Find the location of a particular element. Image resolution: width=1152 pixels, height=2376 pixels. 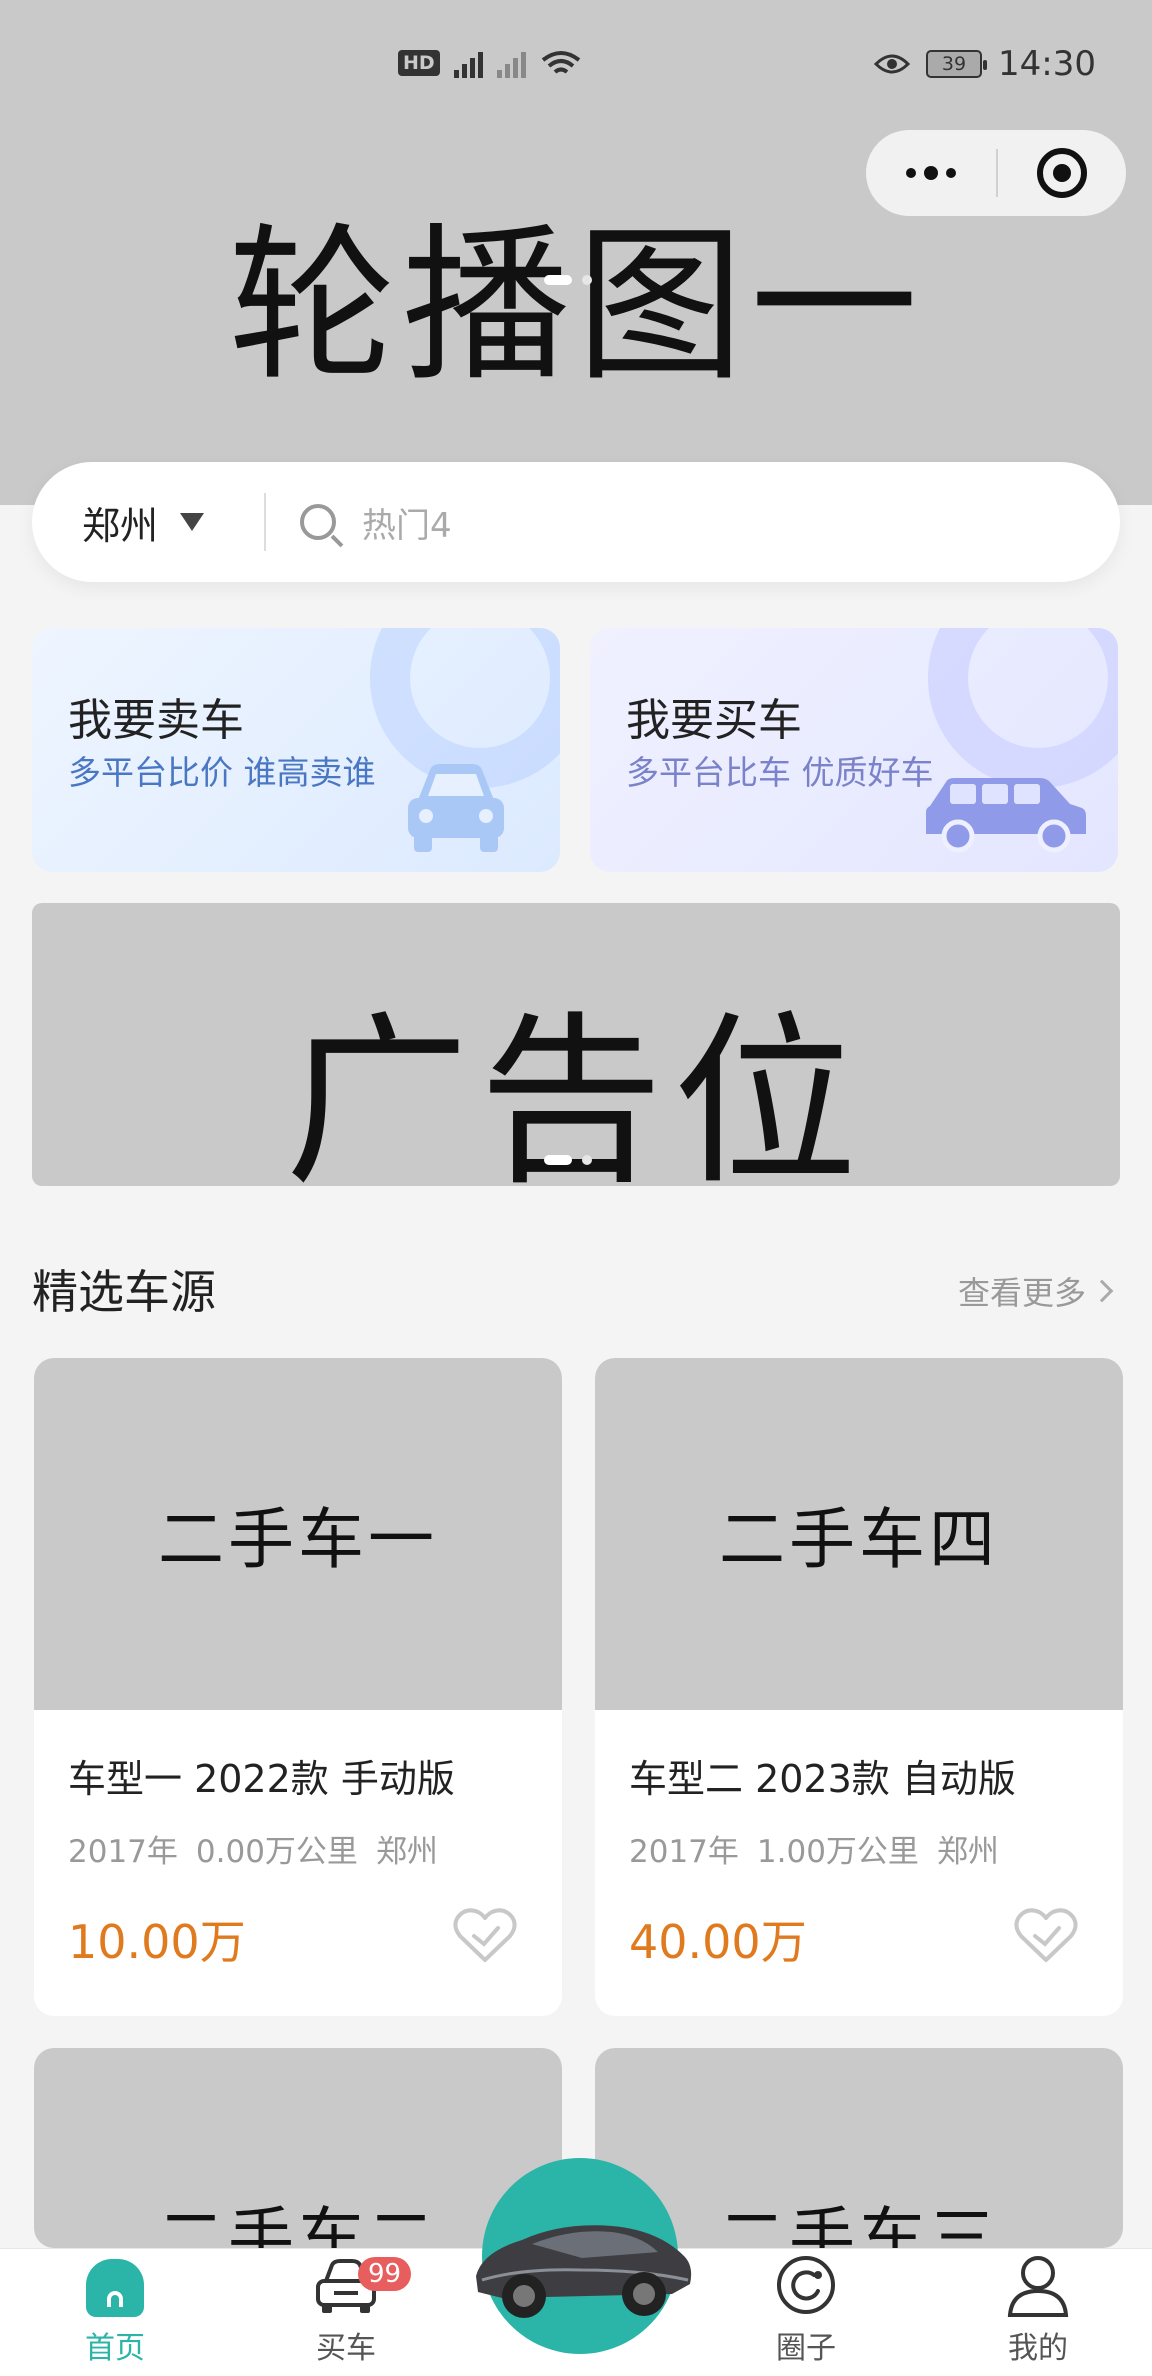

banner-dots is located at coordinates (568, 280).